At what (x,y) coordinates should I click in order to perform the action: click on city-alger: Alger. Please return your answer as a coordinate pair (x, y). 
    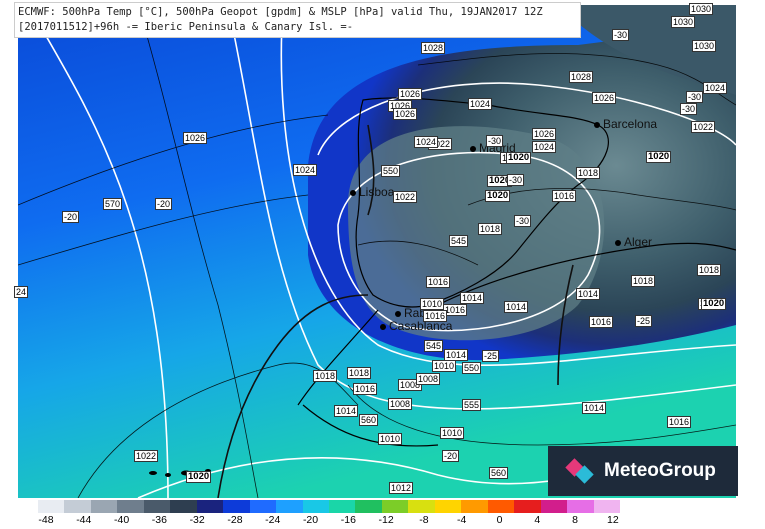
    Looking at the image, I should click on (633, 242).